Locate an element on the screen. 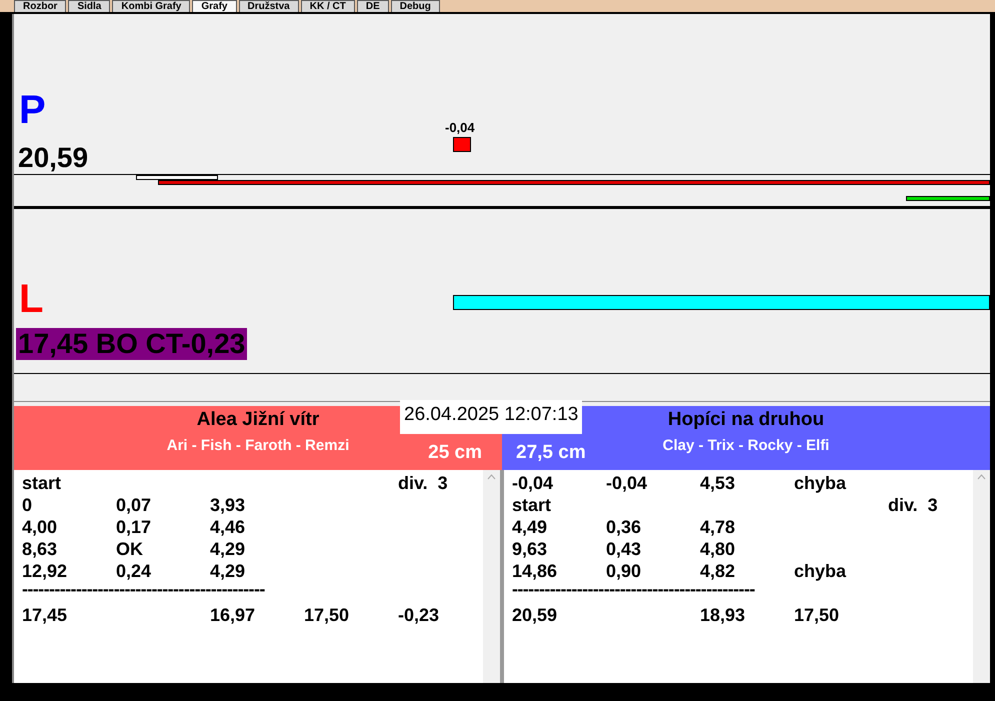  tab: KK / CT is located at coordinates (327, 6).